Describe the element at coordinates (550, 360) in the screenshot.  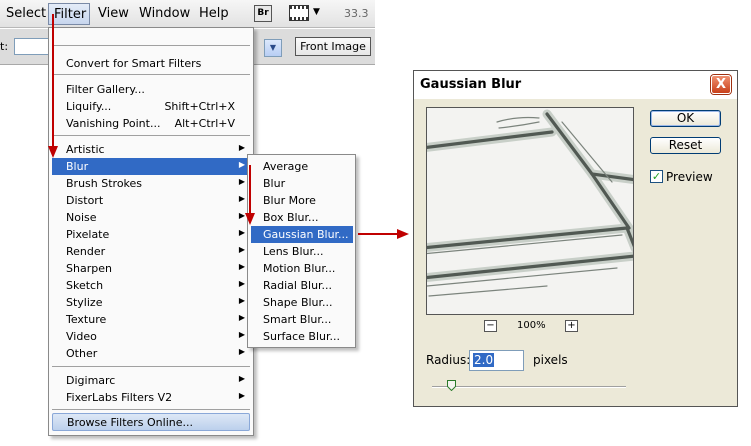
I see `radius-units: pixels` at that location.